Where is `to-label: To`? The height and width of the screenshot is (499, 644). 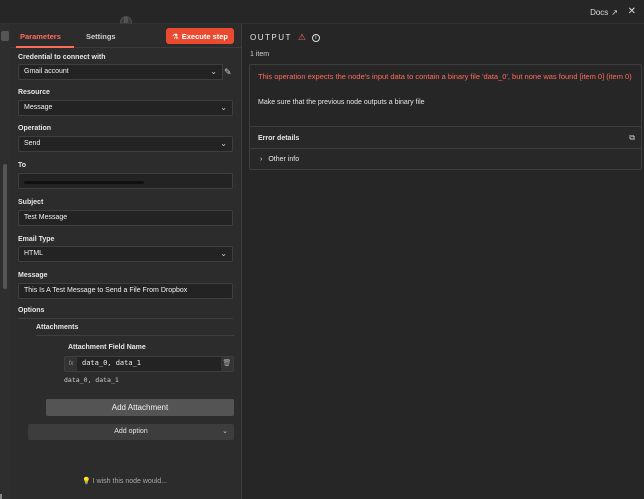 to-label: To is located at coordinates (22, 165).